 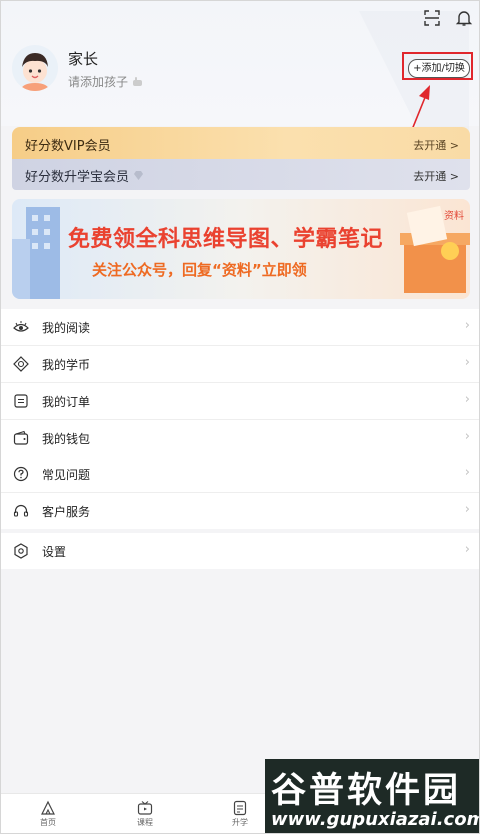 I want to click on menu-label: 我的订单, so click(x=66, y=402).